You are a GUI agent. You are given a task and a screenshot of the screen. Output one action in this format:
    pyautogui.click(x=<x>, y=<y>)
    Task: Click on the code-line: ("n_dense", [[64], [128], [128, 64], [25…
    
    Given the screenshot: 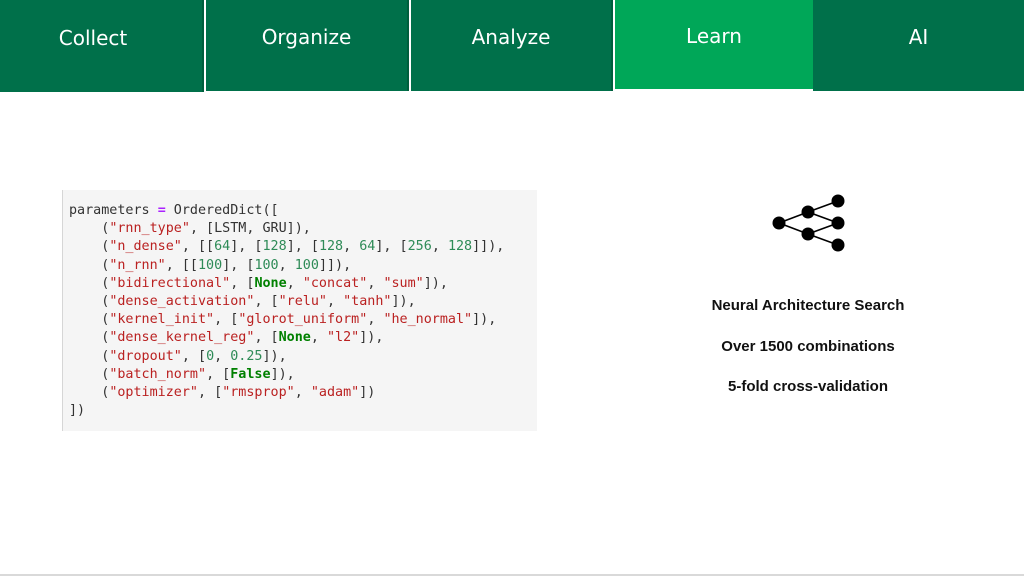 What is the action you would take?
    pyautogui.click(x=287, y=247)
    